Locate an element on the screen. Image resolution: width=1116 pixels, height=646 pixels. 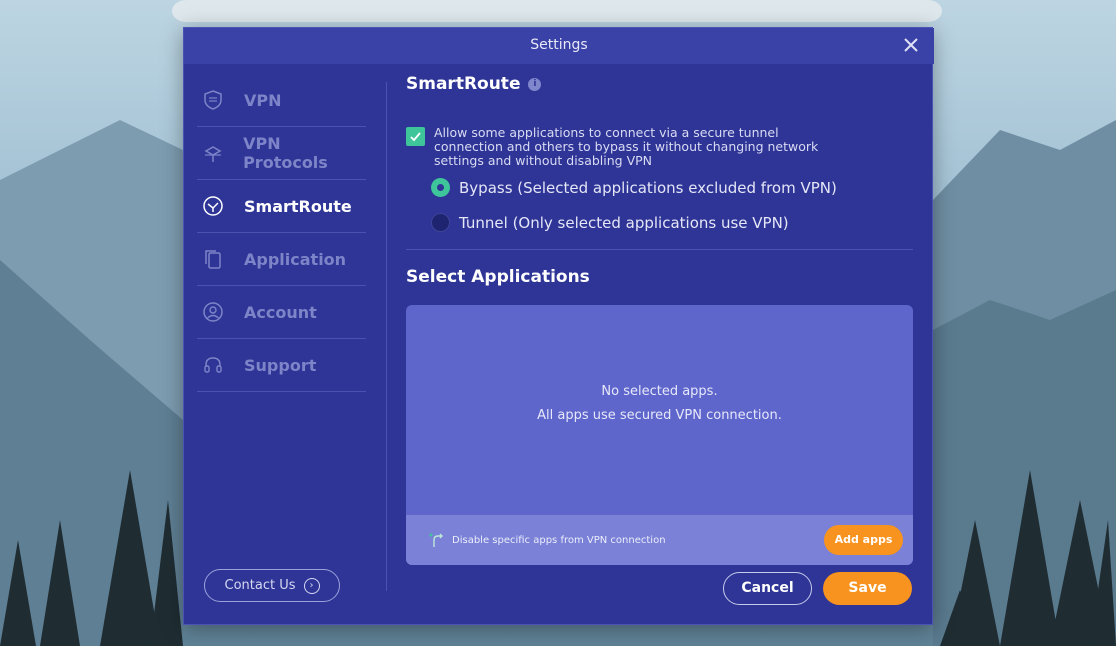
smartroute-icon is located at coordinates (213, 206).